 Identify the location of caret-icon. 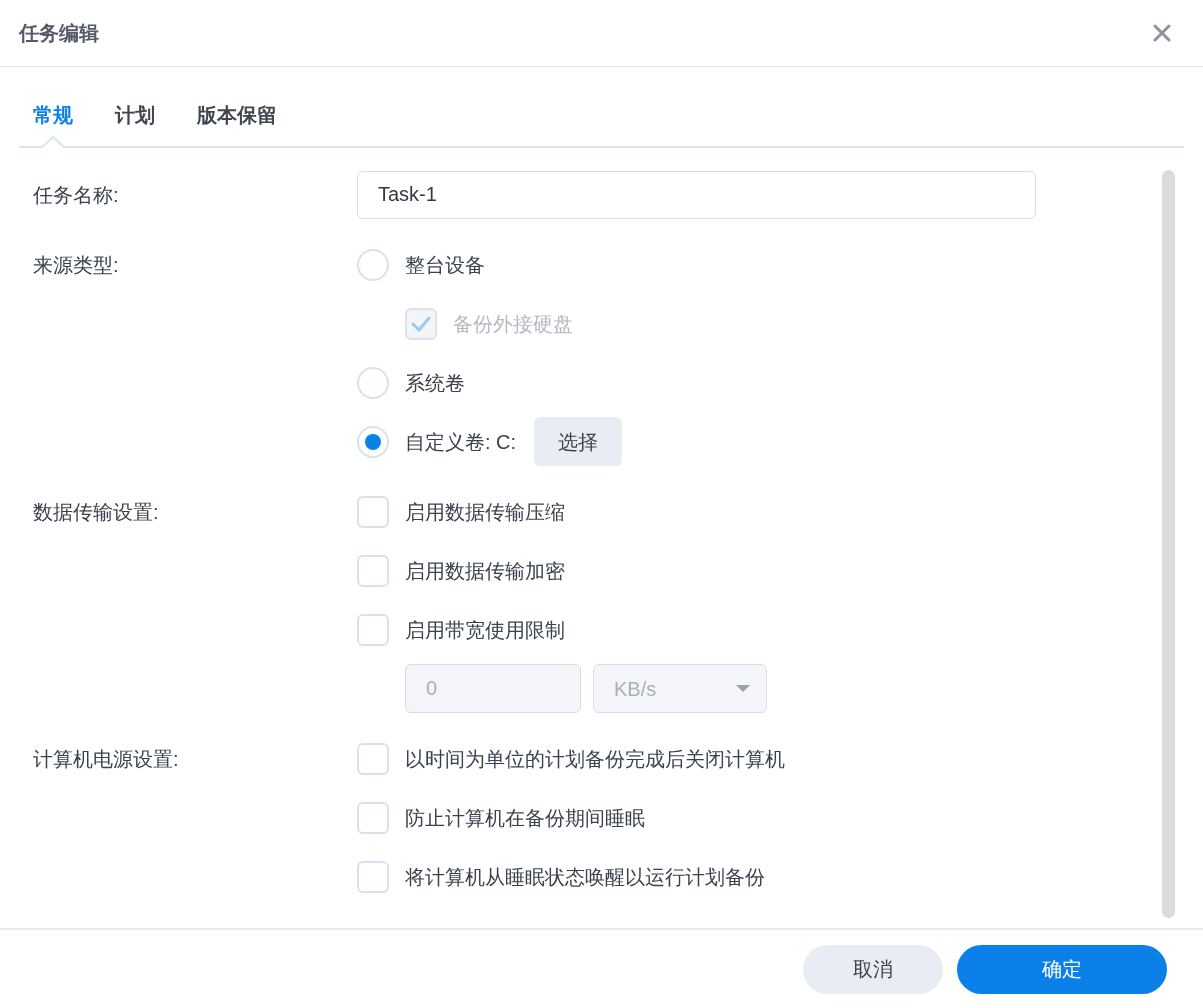
(743, 688).